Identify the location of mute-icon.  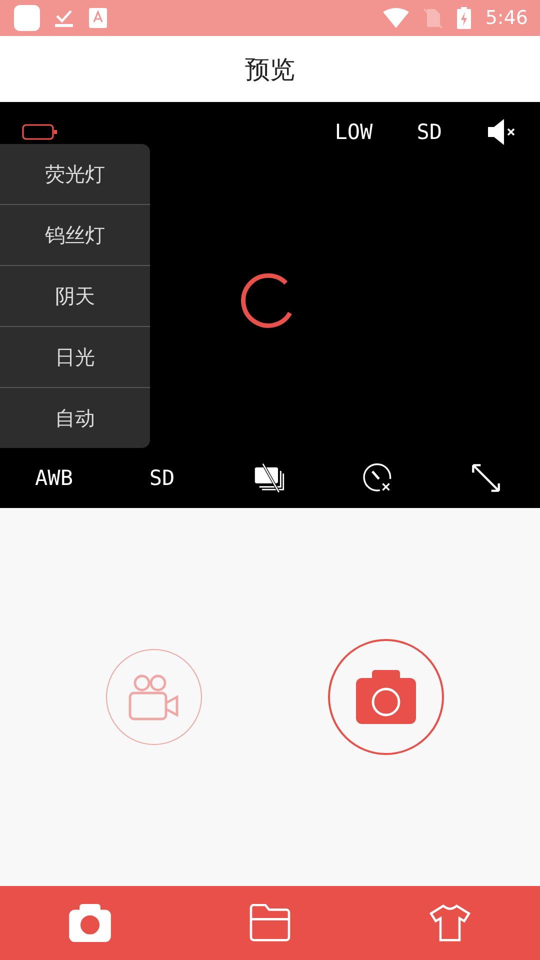
(501, 132).